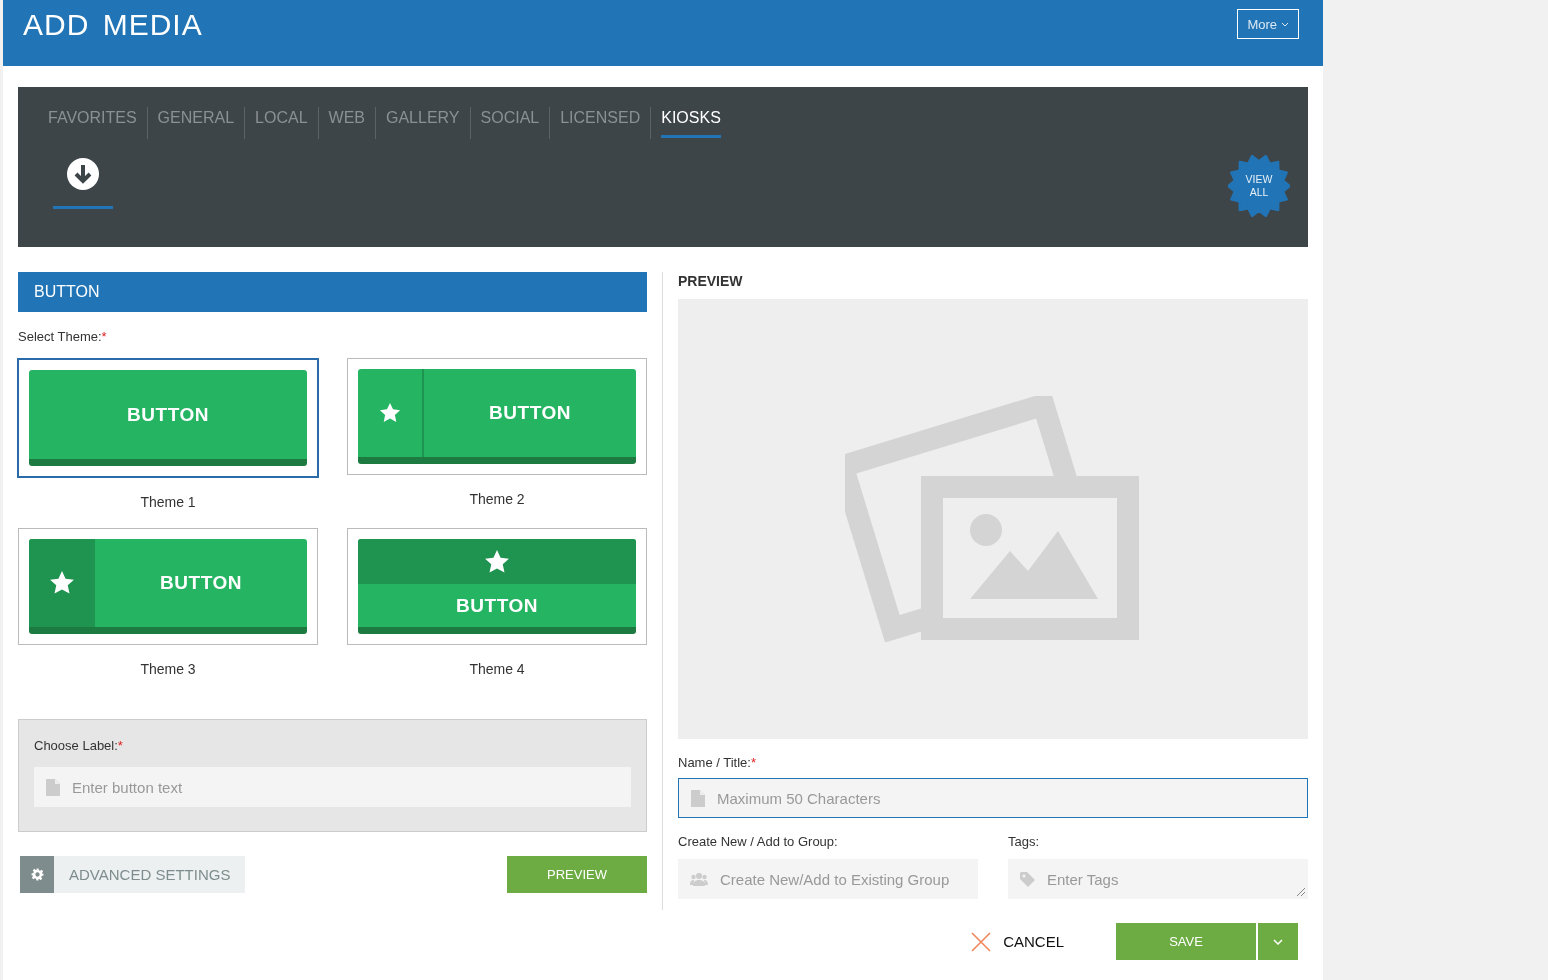 The height and width of the screenshot is (980, 1548). I want to click on field-label: Name / Title:*, so click(718, 762).